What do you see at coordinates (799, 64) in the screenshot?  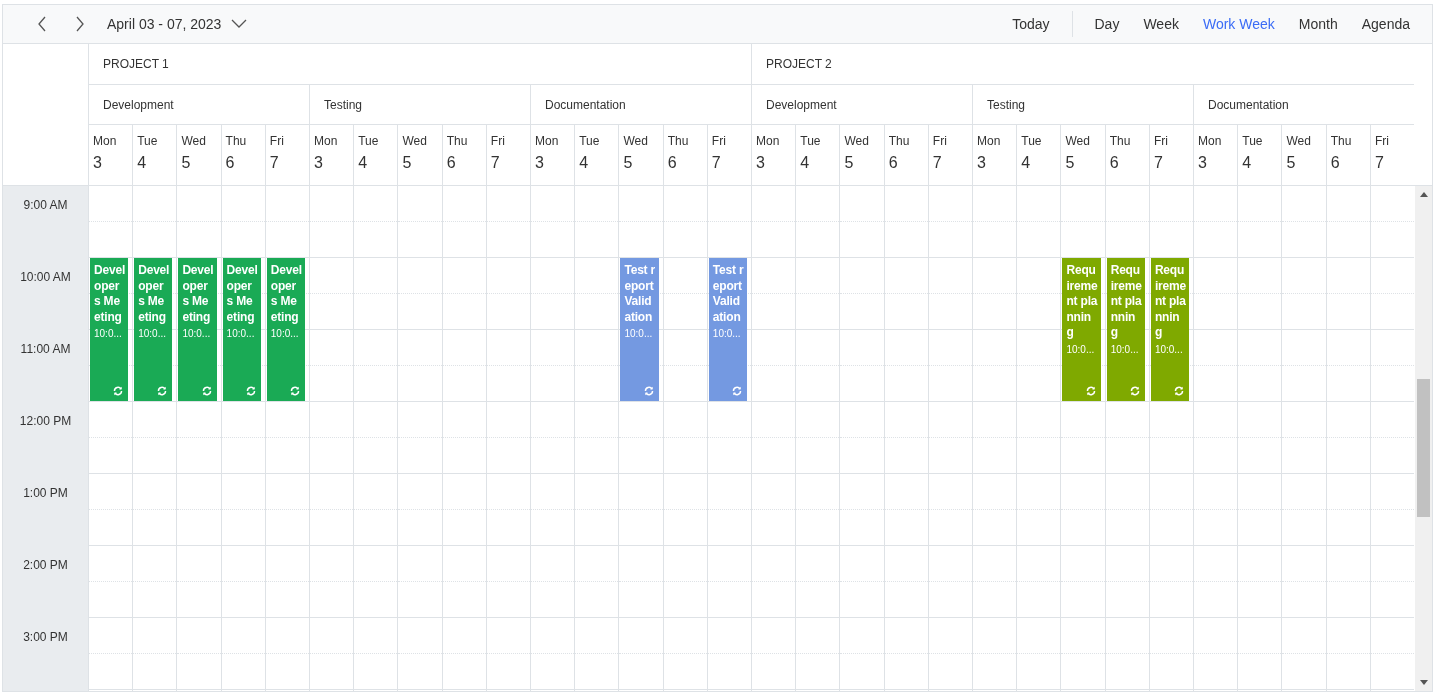 I see `project-label: PROJECT 2` at bounding box center [799, 64].